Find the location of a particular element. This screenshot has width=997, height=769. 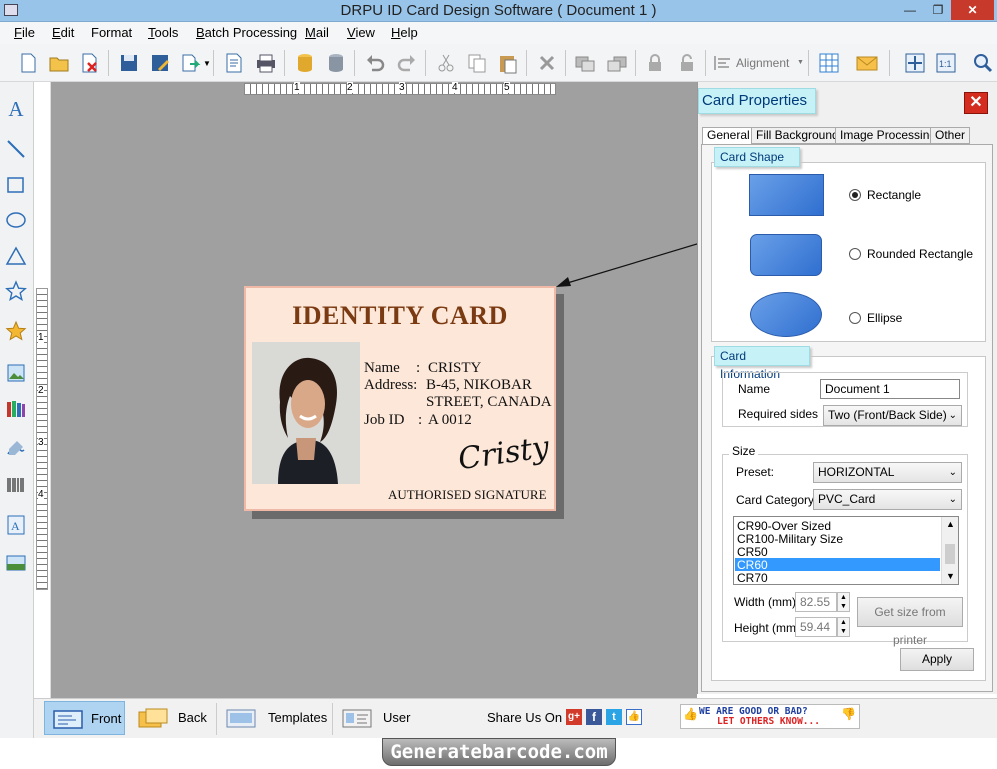

fit-to-window-icon is located at coordinates (915, 63).